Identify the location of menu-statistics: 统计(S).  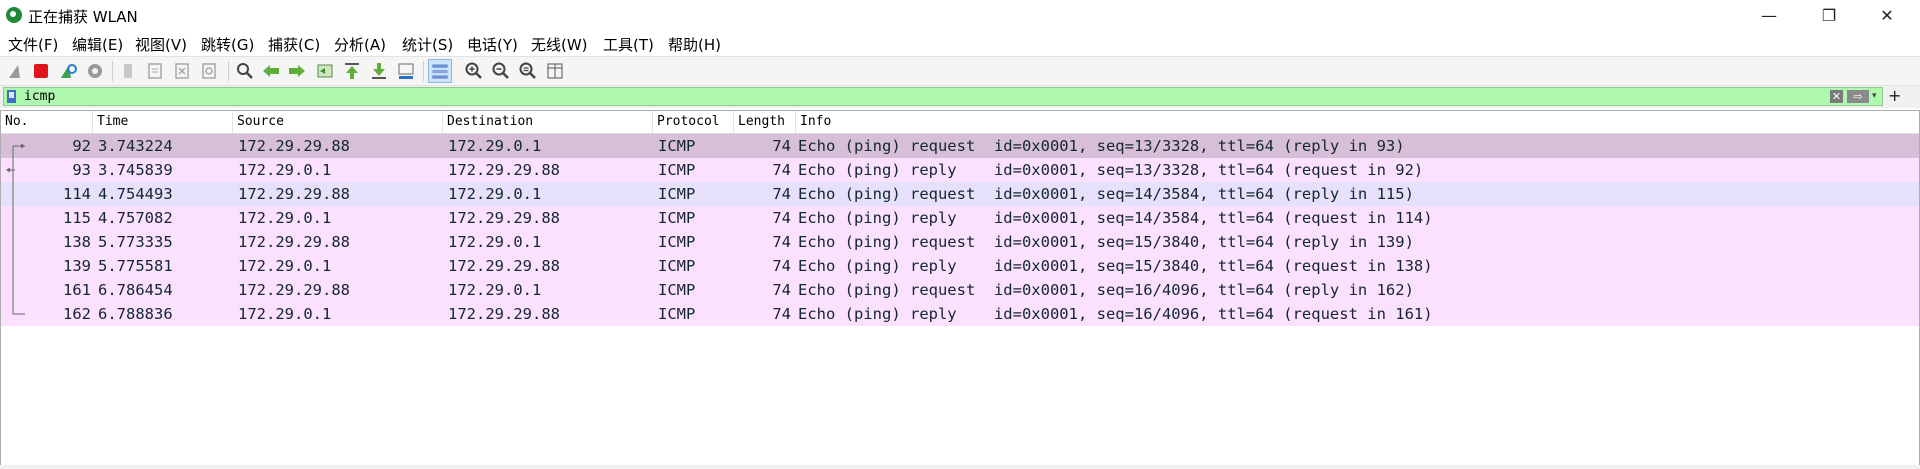
(427, 44).